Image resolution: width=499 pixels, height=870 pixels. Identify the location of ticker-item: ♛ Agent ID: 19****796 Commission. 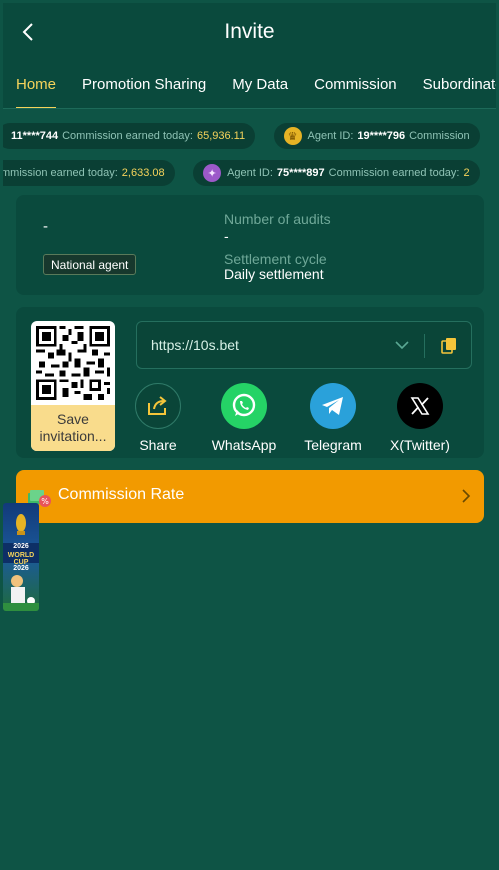
(376, 136).